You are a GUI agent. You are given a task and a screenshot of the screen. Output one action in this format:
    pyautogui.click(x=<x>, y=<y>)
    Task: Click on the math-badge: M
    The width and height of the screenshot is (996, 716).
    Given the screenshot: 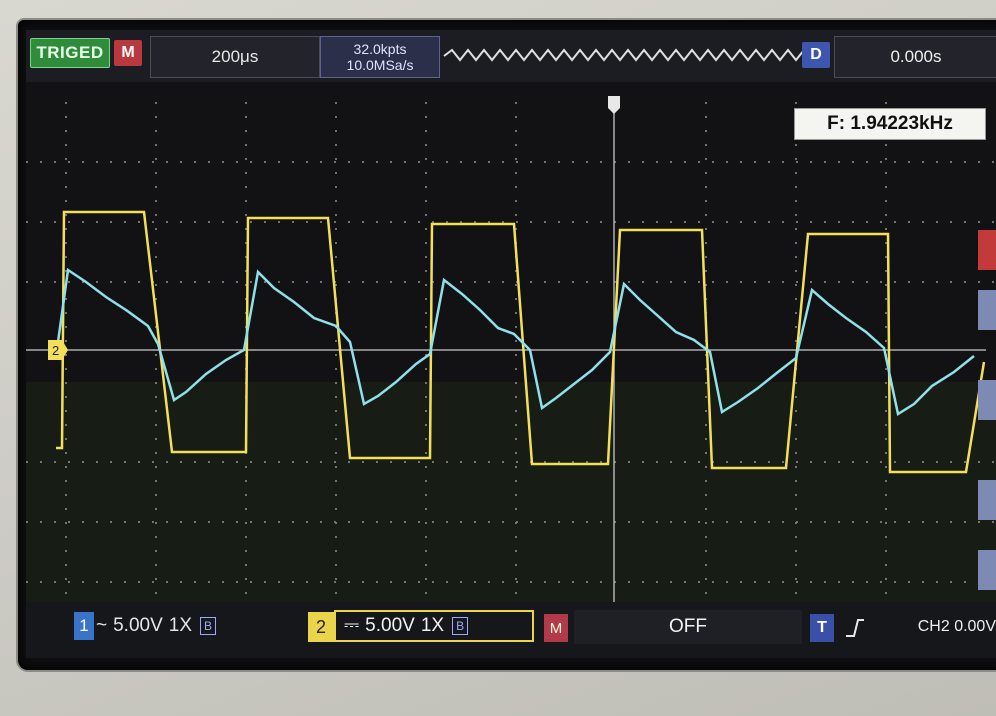 What is the action you would take?
    pyautogui.click(x=556, y=628)
    